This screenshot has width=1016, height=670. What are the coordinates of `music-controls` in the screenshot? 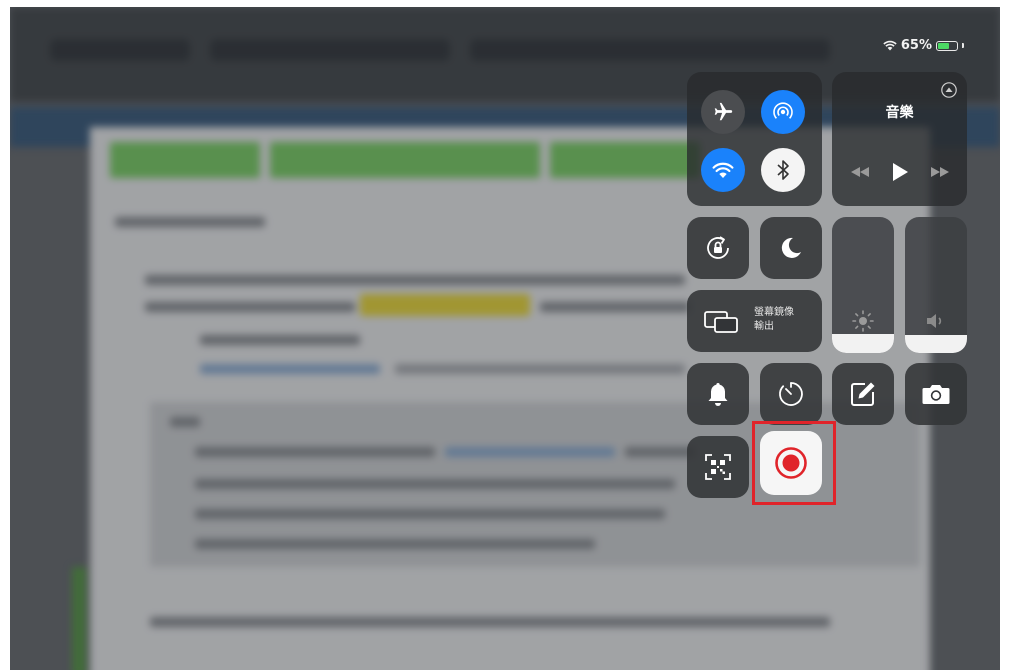 It's located at (899, 172).